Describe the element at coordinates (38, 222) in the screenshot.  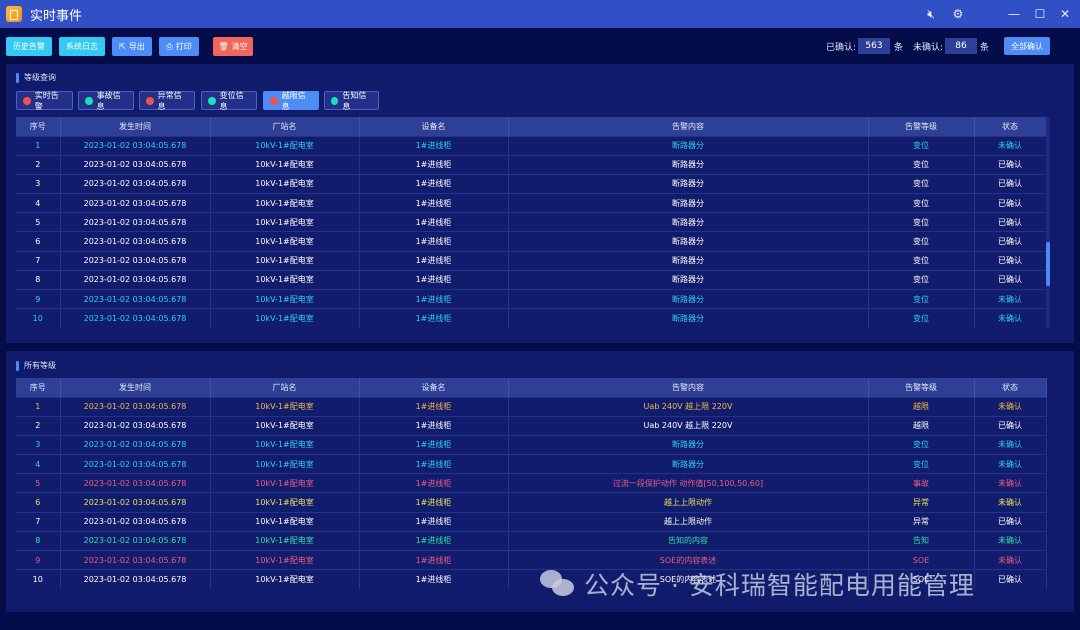
I see `table-cell: 5` at that location.